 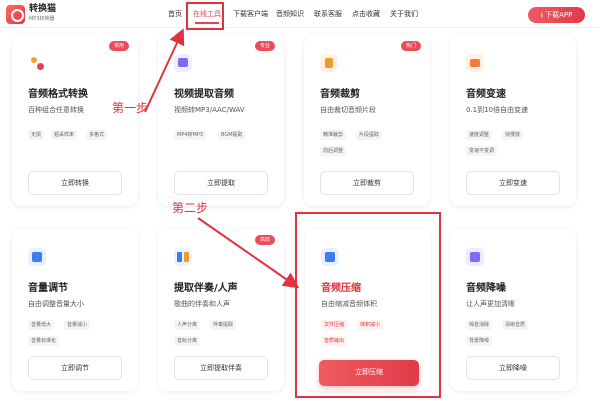 I want to click on card-tag: 多格式, so click(x=97, y=135).